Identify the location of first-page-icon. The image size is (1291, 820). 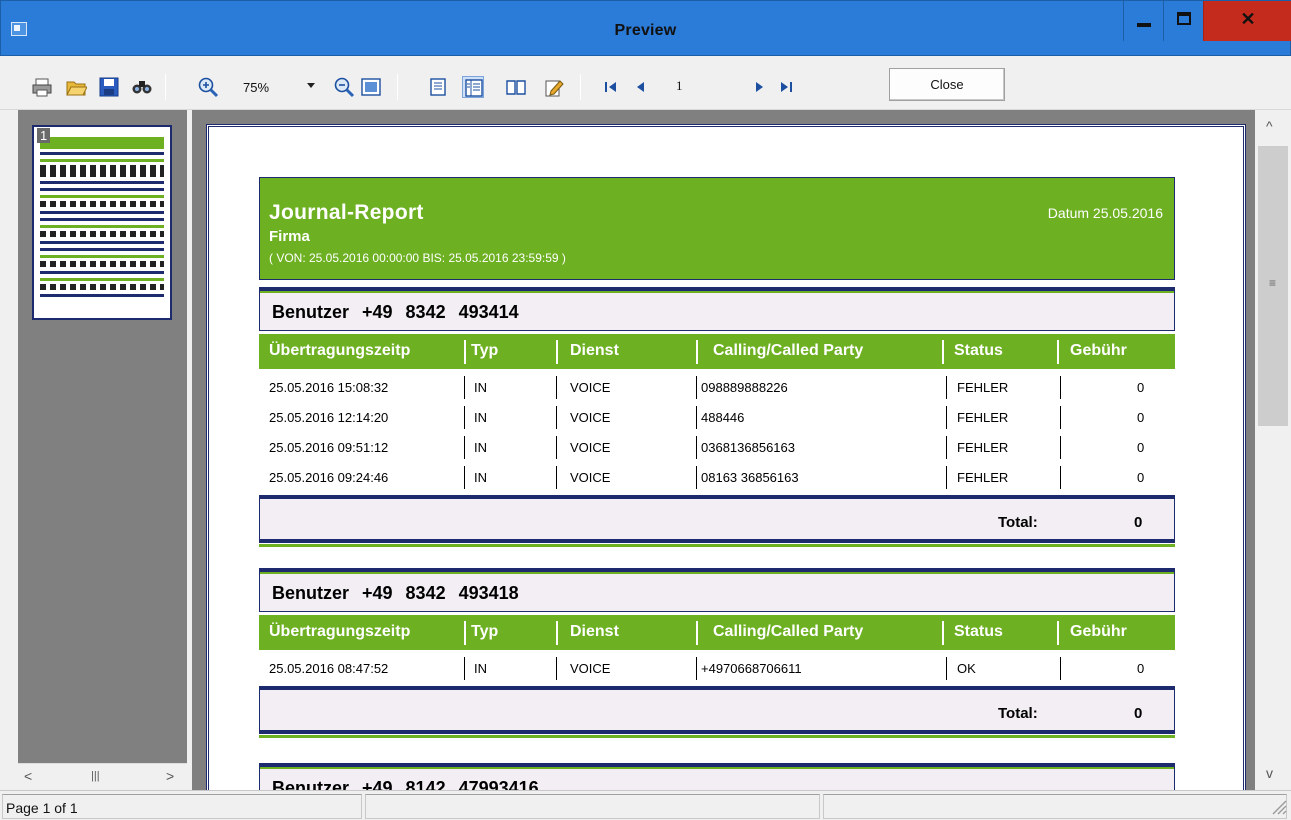
(611, 87).